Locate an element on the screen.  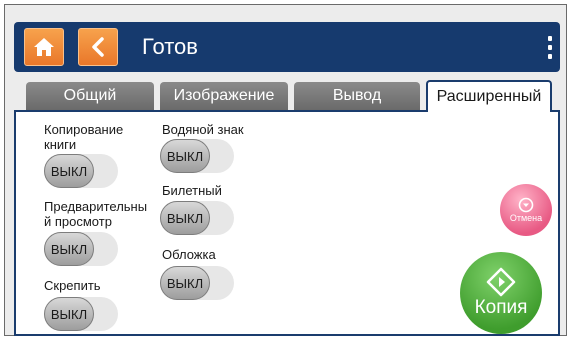
start-diamond-icon is located at coordinates (501, 282).